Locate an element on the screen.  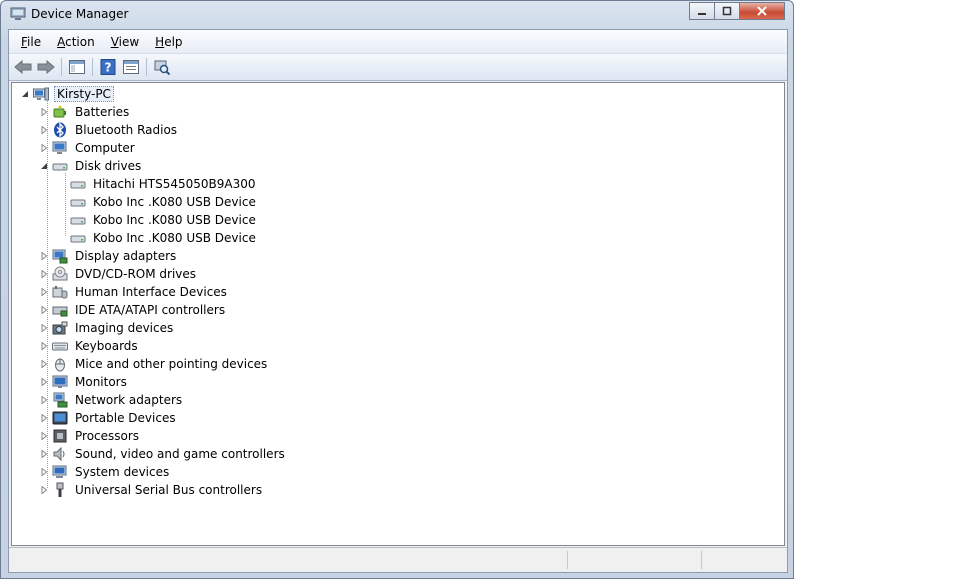
tree-item-human-interface-devices: Human Interface Devices is located at coordinates (134, 292).